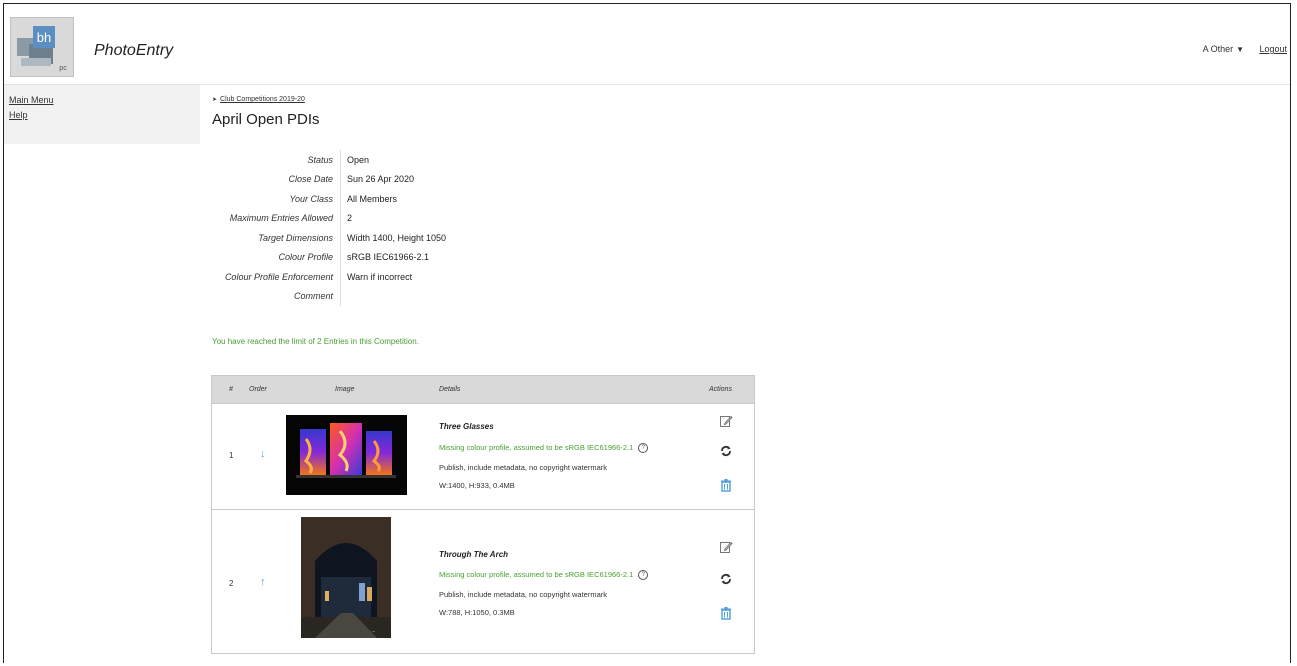 The height and width of the screenshot is (666, 1297). I want to click on detail-row-status: Status Open, so click(328, 160).